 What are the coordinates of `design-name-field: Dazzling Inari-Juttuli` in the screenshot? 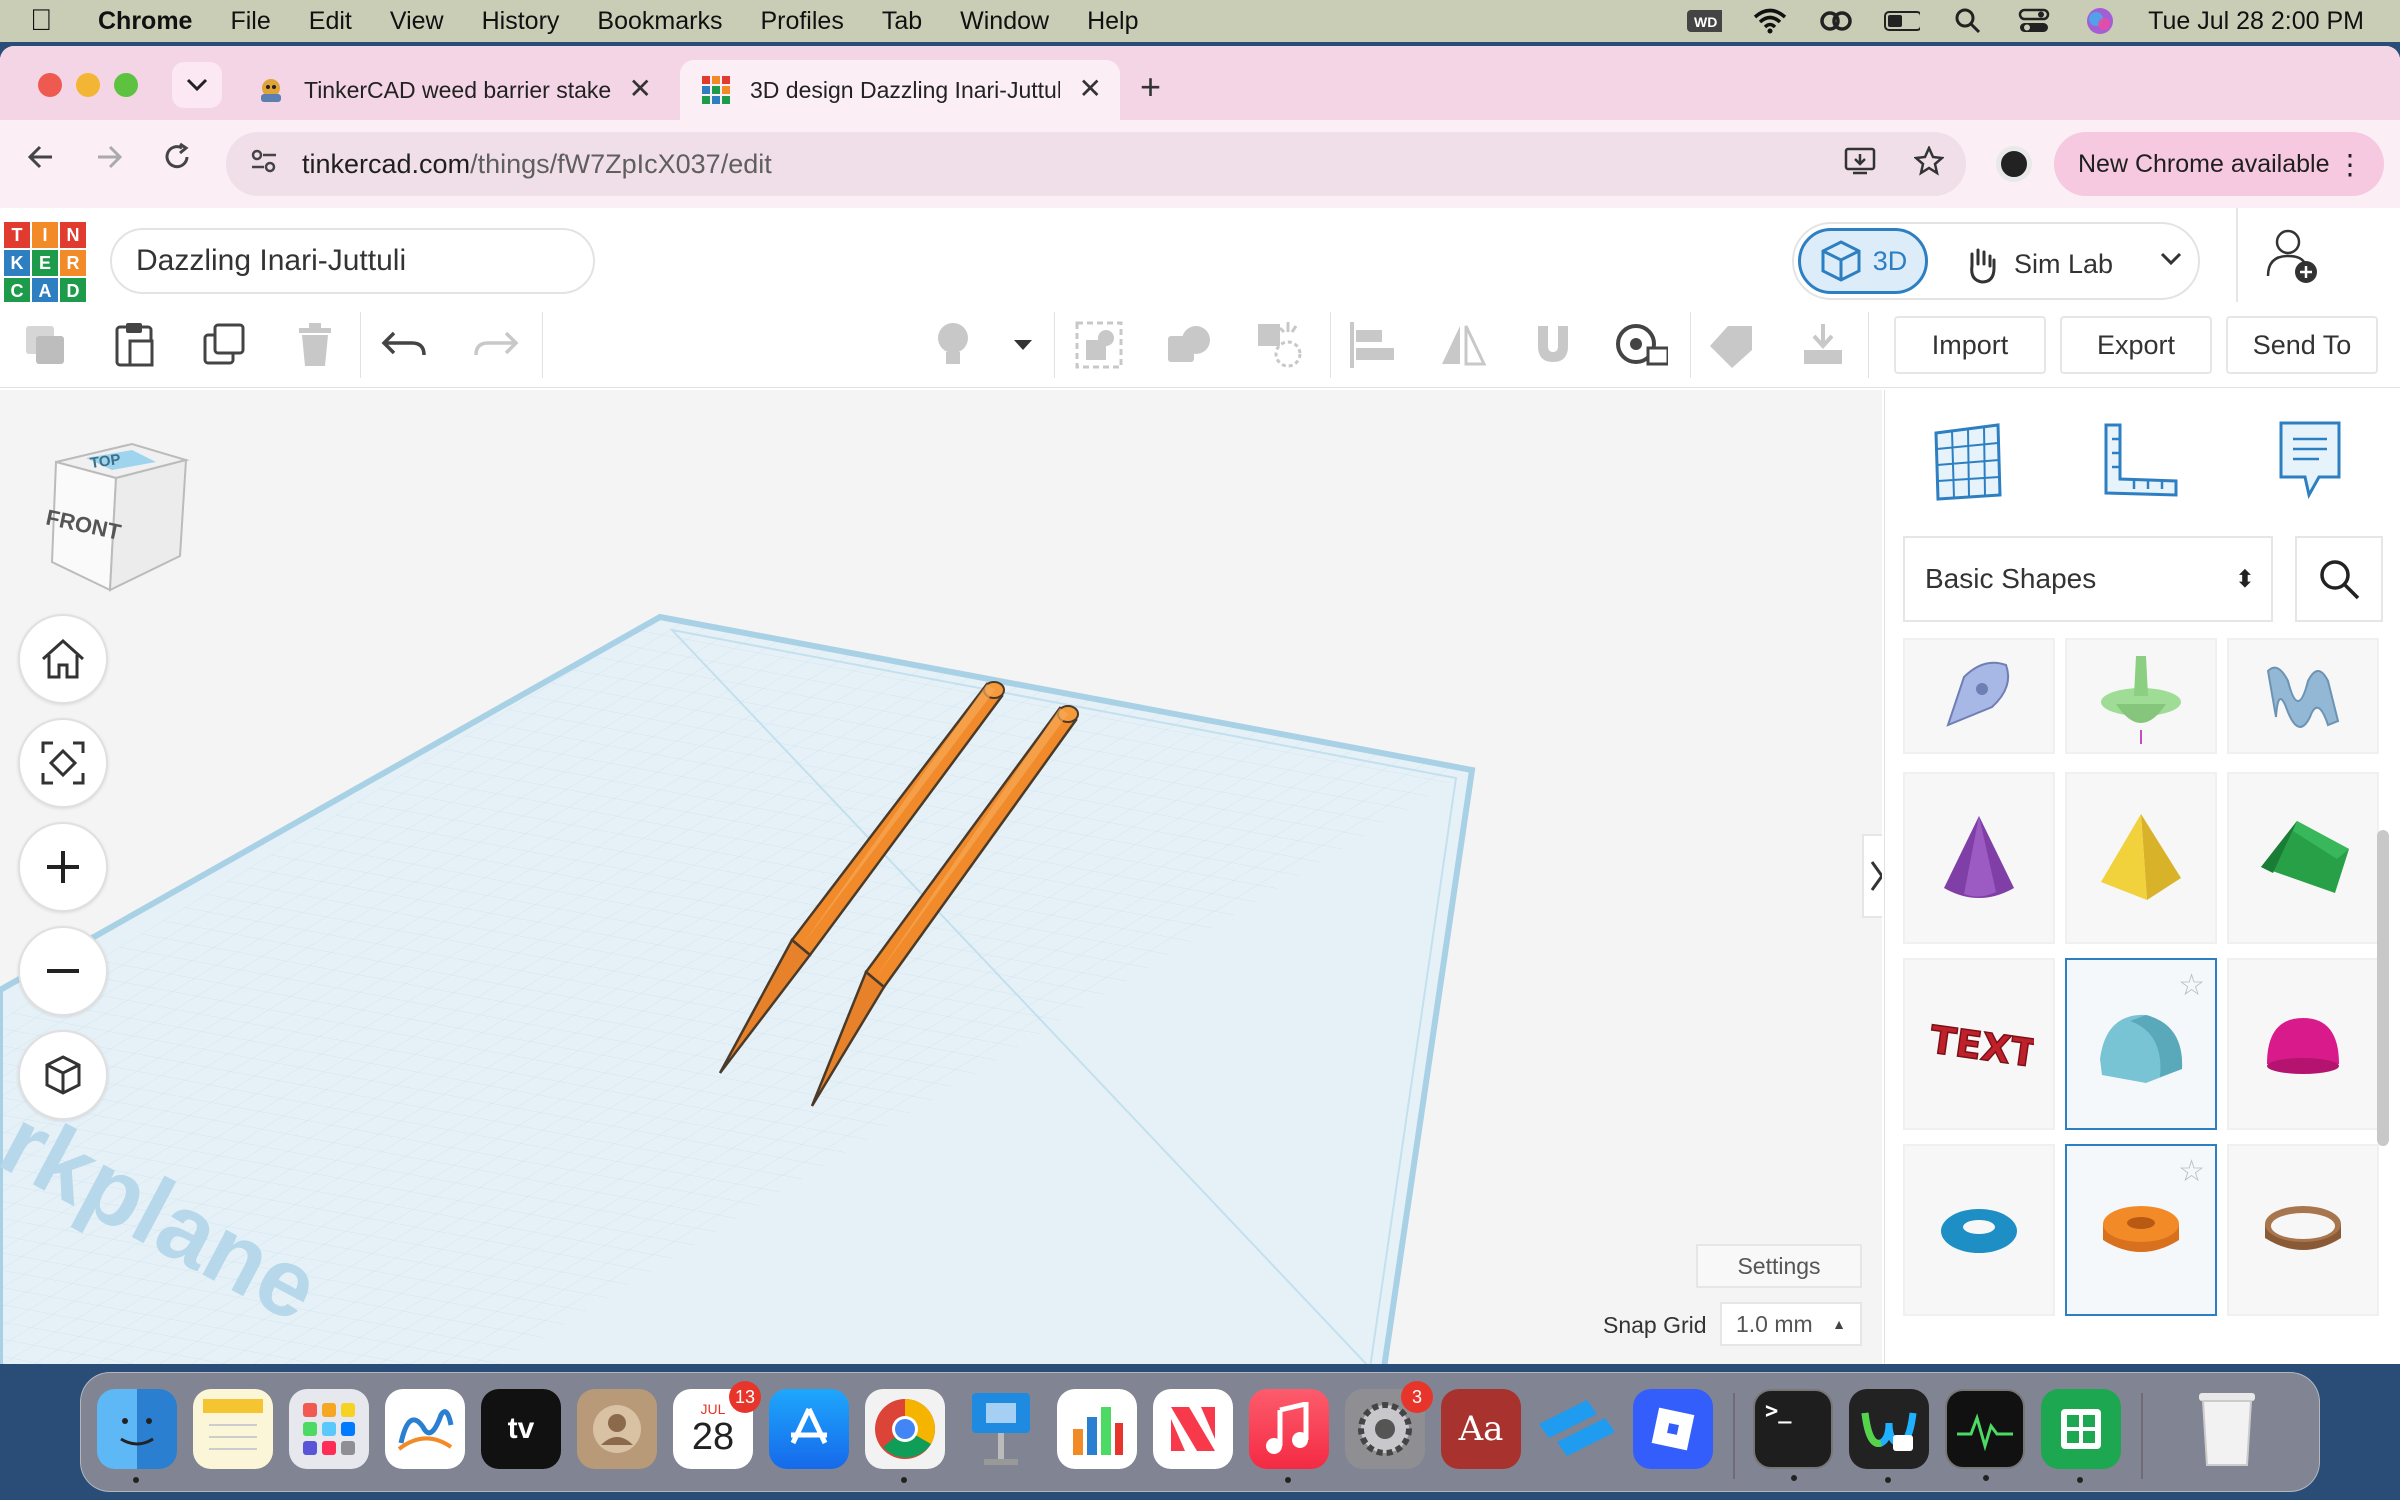 It's located at (352, 261).